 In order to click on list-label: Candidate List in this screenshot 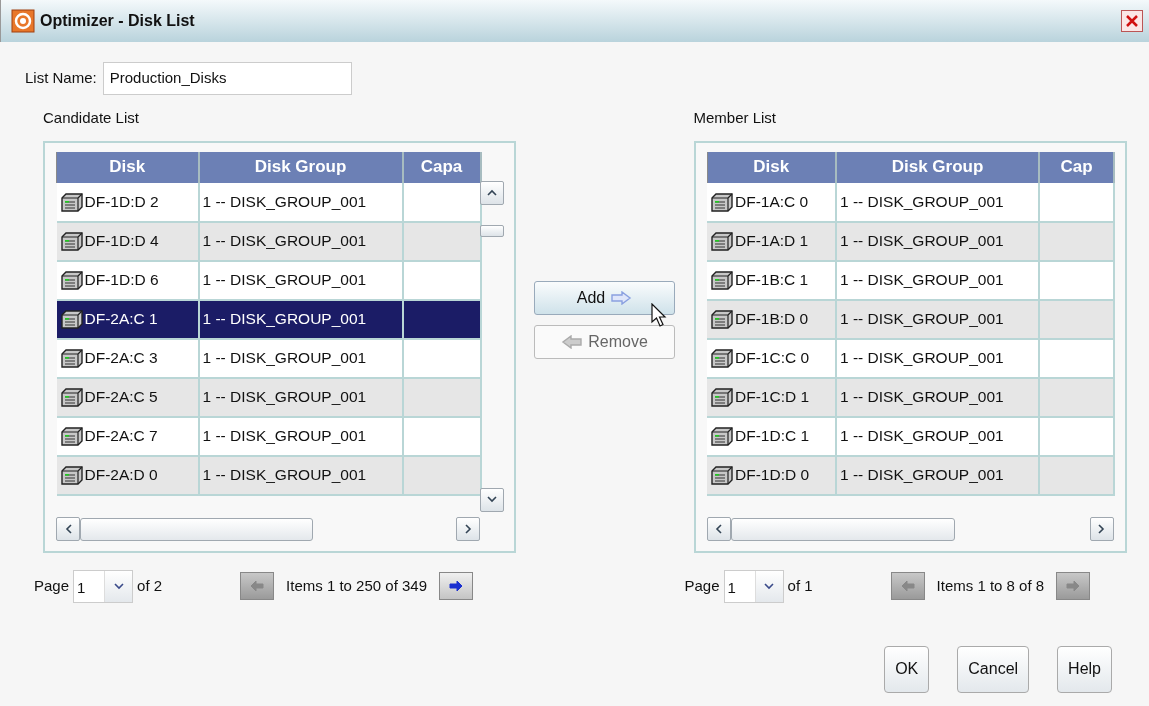, I will do `click(91, 118)`.